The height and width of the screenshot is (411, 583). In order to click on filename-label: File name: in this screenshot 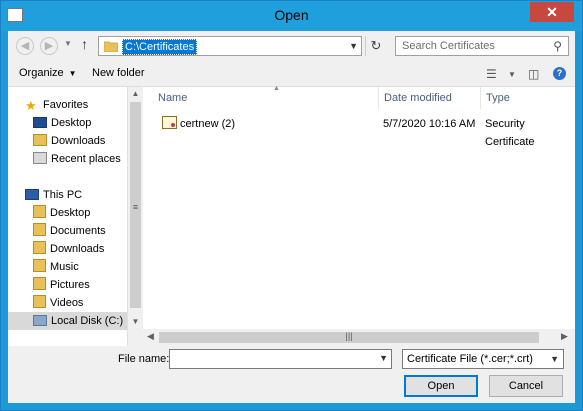, I will do `click(144, 359)`.